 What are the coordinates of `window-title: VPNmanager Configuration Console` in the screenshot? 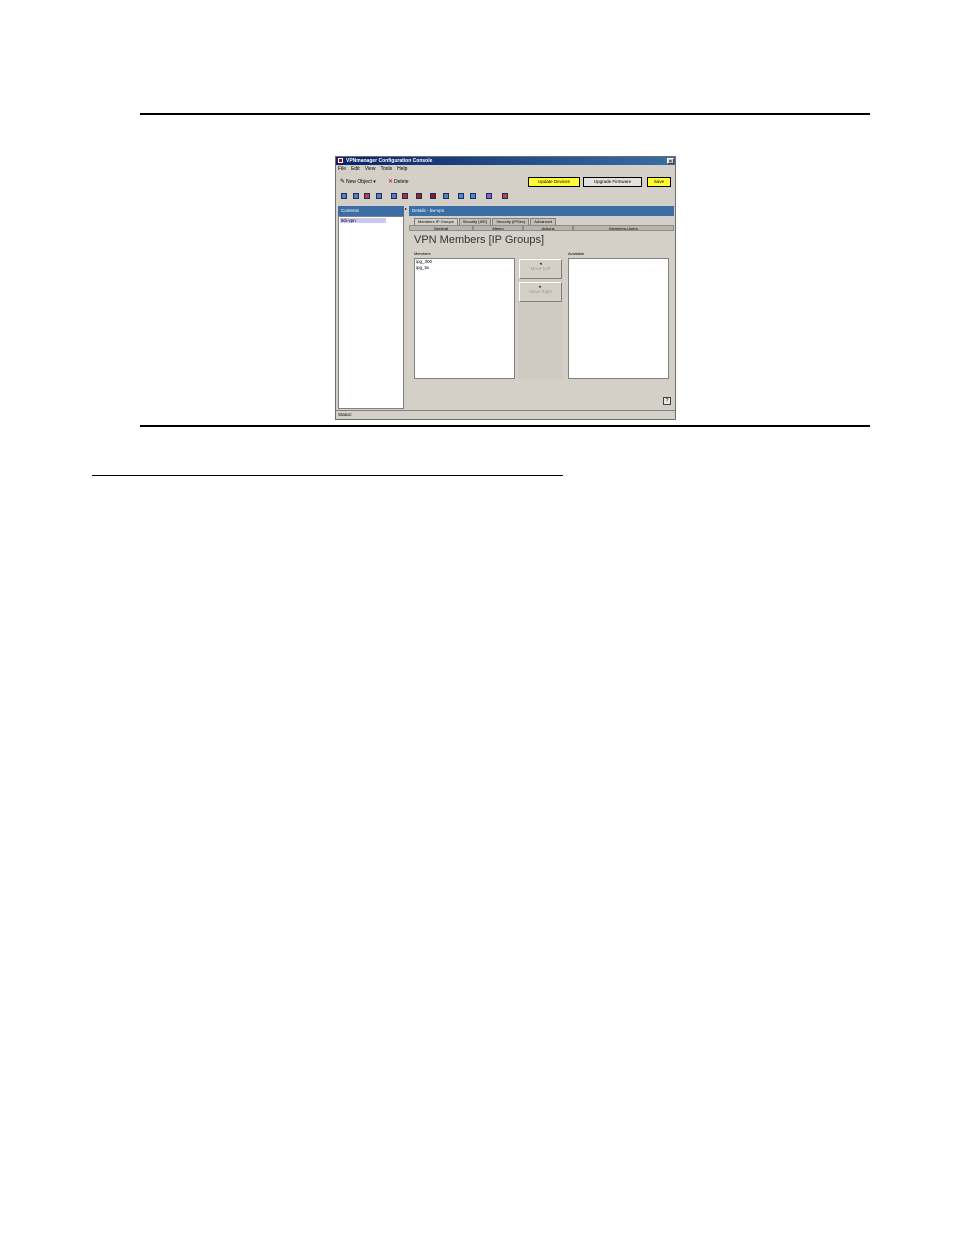 It's located at (389, 160).